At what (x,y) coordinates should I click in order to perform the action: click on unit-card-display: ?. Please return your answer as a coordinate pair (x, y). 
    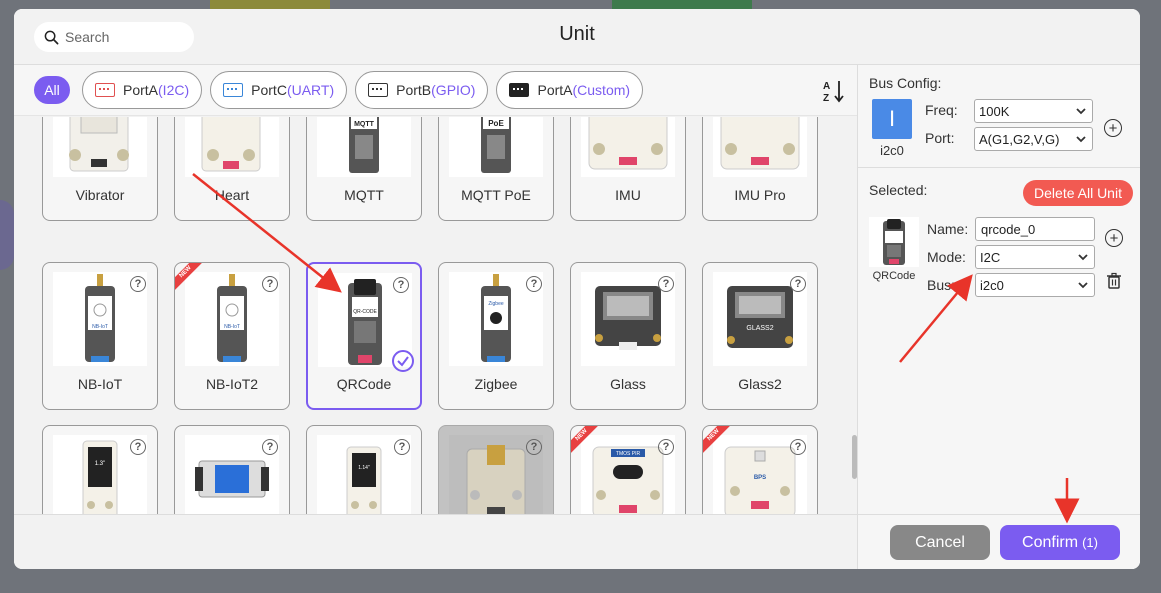
    Looking at the image, I should click on (232, 470).